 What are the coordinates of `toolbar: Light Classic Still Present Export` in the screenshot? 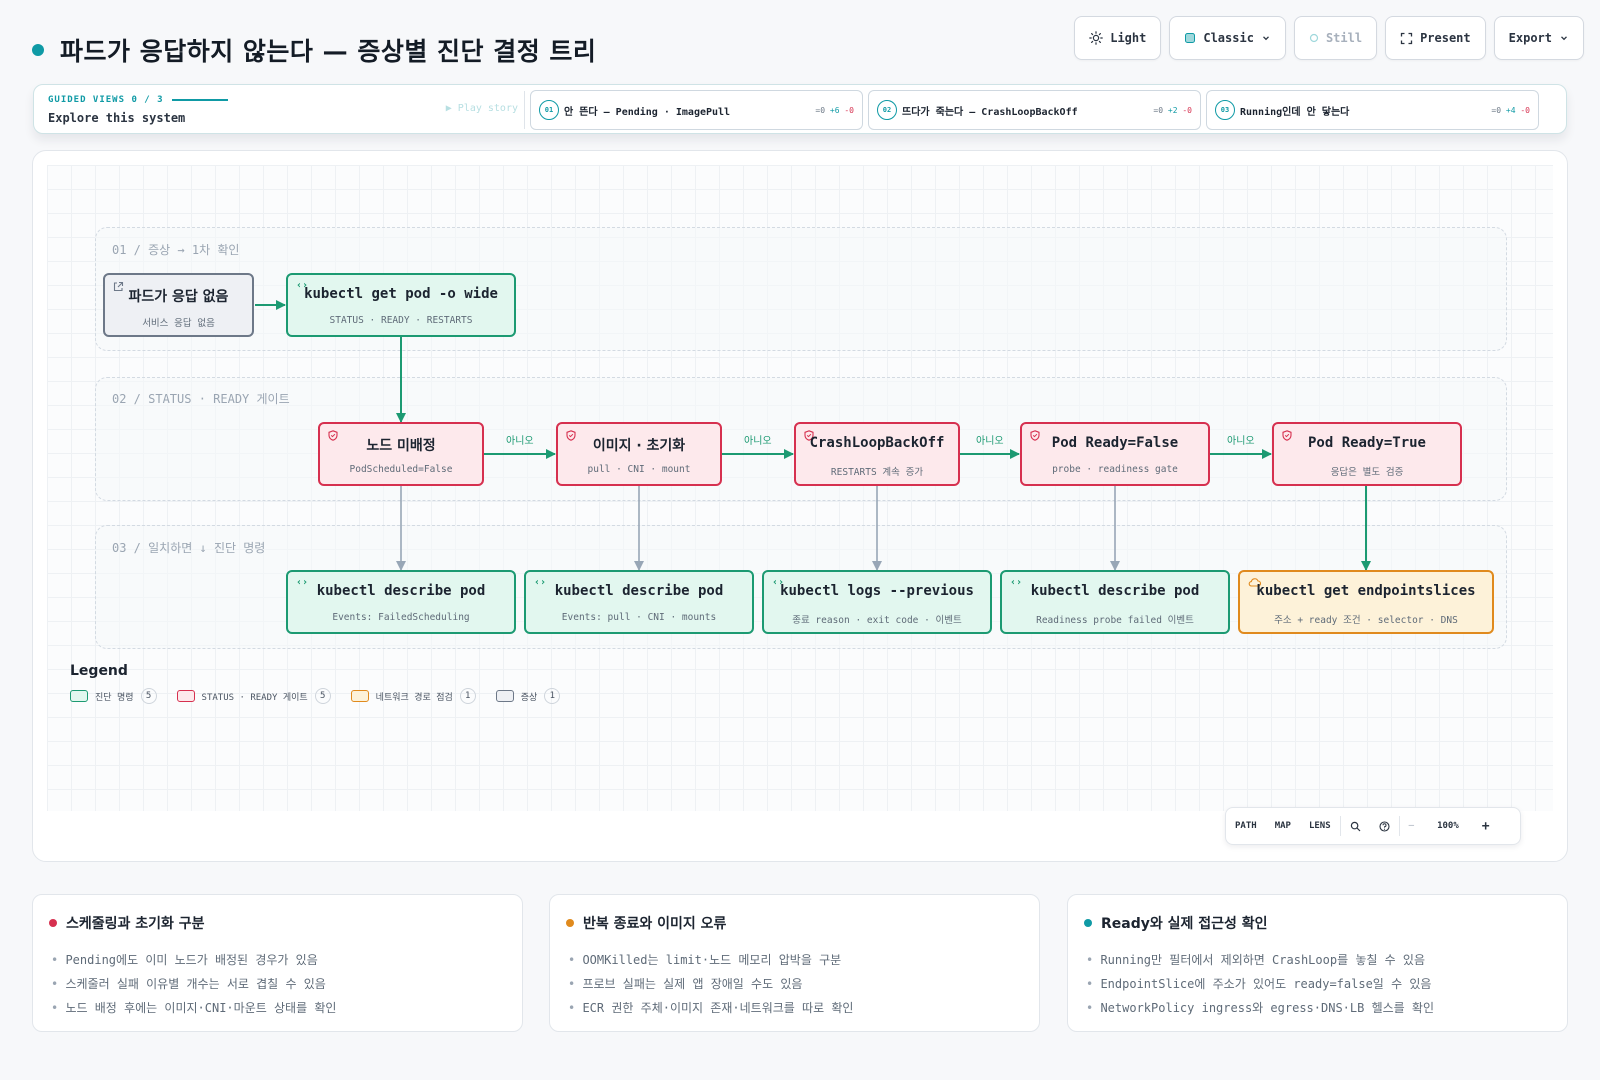 It's located at (1329, 38).